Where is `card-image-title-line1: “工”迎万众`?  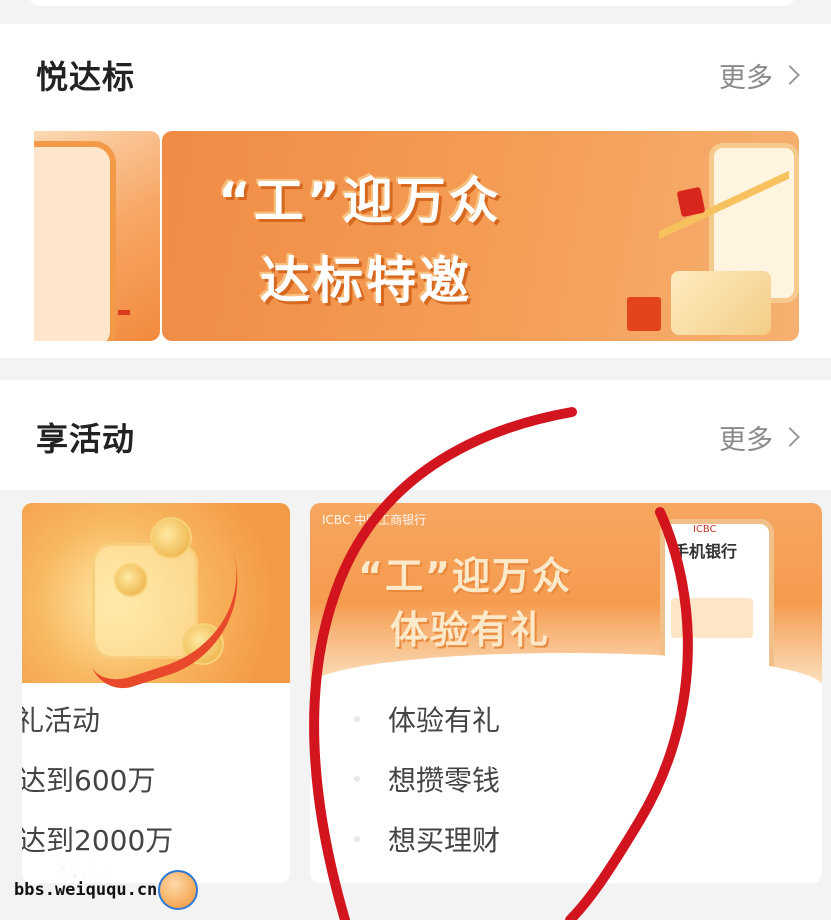
card-image-title-line1: “工”迎万众 is located at coordinates (465, 576).